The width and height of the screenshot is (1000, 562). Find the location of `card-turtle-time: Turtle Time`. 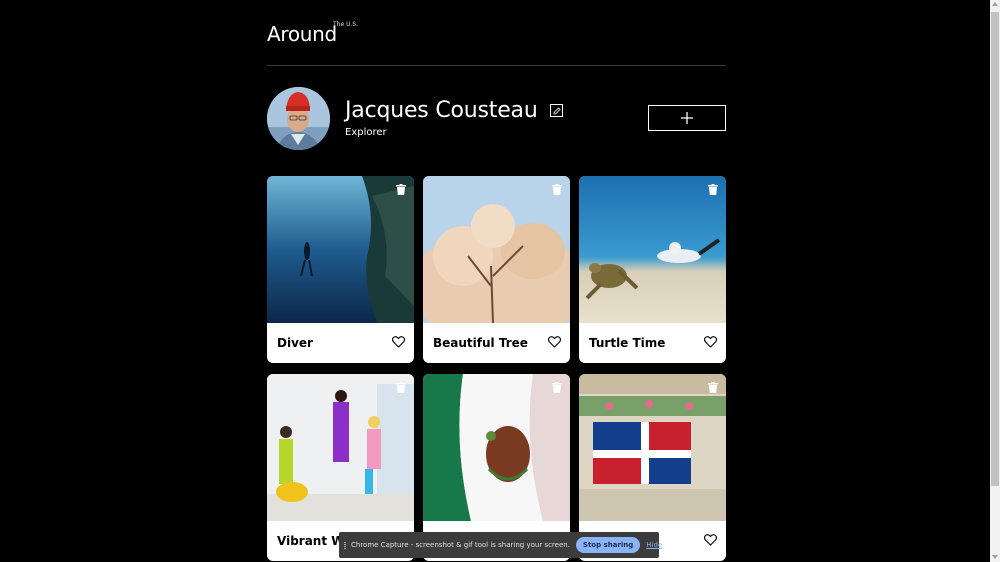

card-turtle-time: Turtle Time is located at coordinates (652, 269).